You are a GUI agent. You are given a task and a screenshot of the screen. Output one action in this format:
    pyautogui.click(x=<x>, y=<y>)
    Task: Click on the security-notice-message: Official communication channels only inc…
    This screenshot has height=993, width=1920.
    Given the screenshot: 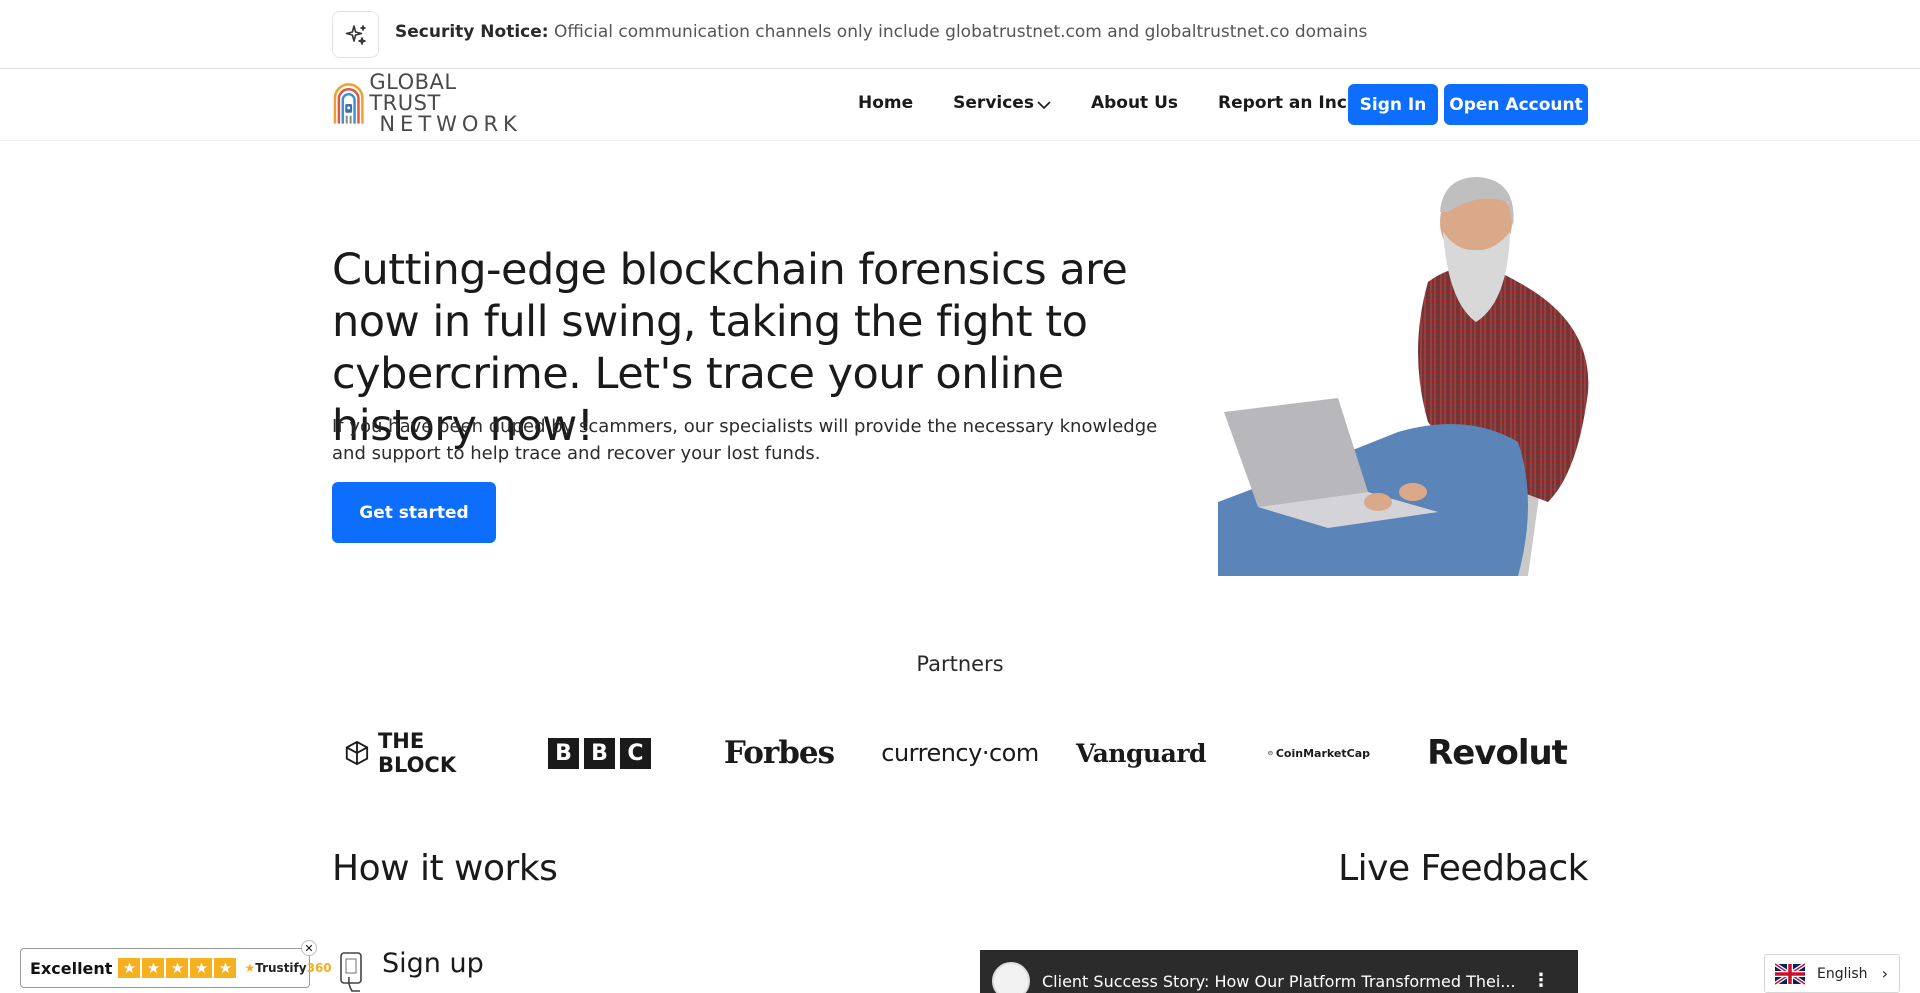 What is the action you would take?
    pyautogui.click(x=958, y=32)
    